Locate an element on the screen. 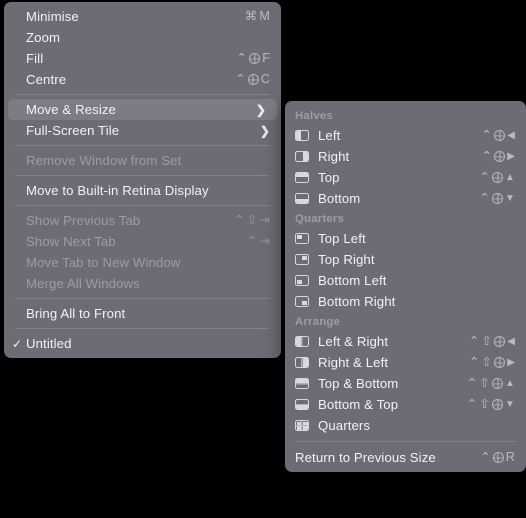 Image resolution: width=526 pixels, height=518 pixels. menu-item-zoom: Zoom is located at coordinates (142, 37).